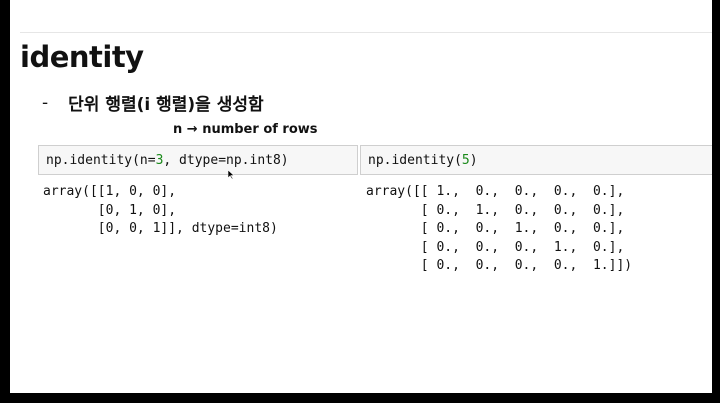 The width and height of the screenshot is (720, 403). I want to click on code-input-1-number: 3, so click(159, 160).